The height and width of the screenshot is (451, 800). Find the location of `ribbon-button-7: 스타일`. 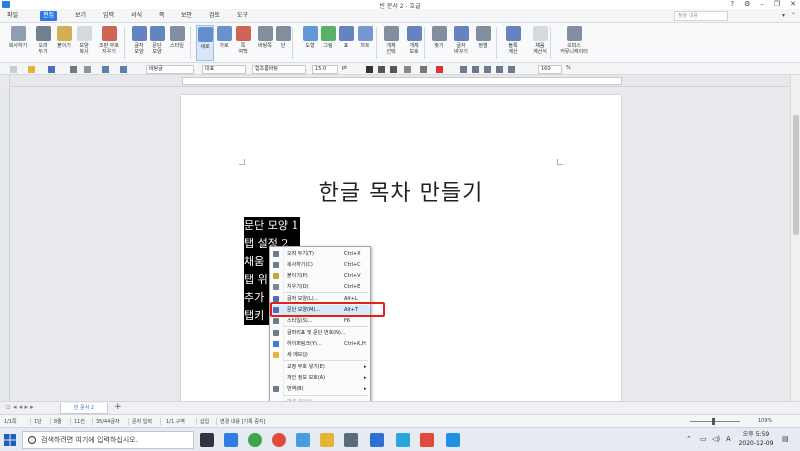

ribbon-button-7: 스타일 is located at coordinates (177, 43).